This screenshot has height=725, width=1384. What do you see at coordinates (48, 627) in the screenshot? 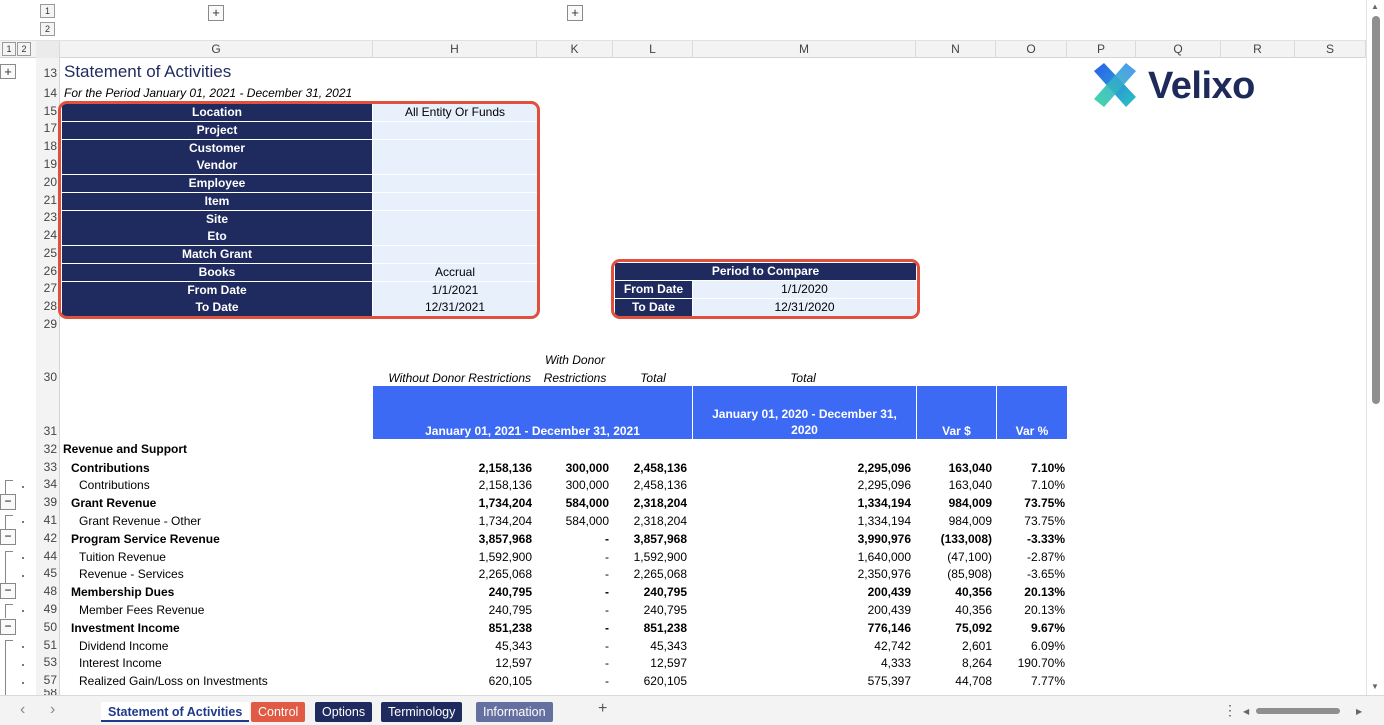
I see `row-header: 50` at bounding box center [48, 627].